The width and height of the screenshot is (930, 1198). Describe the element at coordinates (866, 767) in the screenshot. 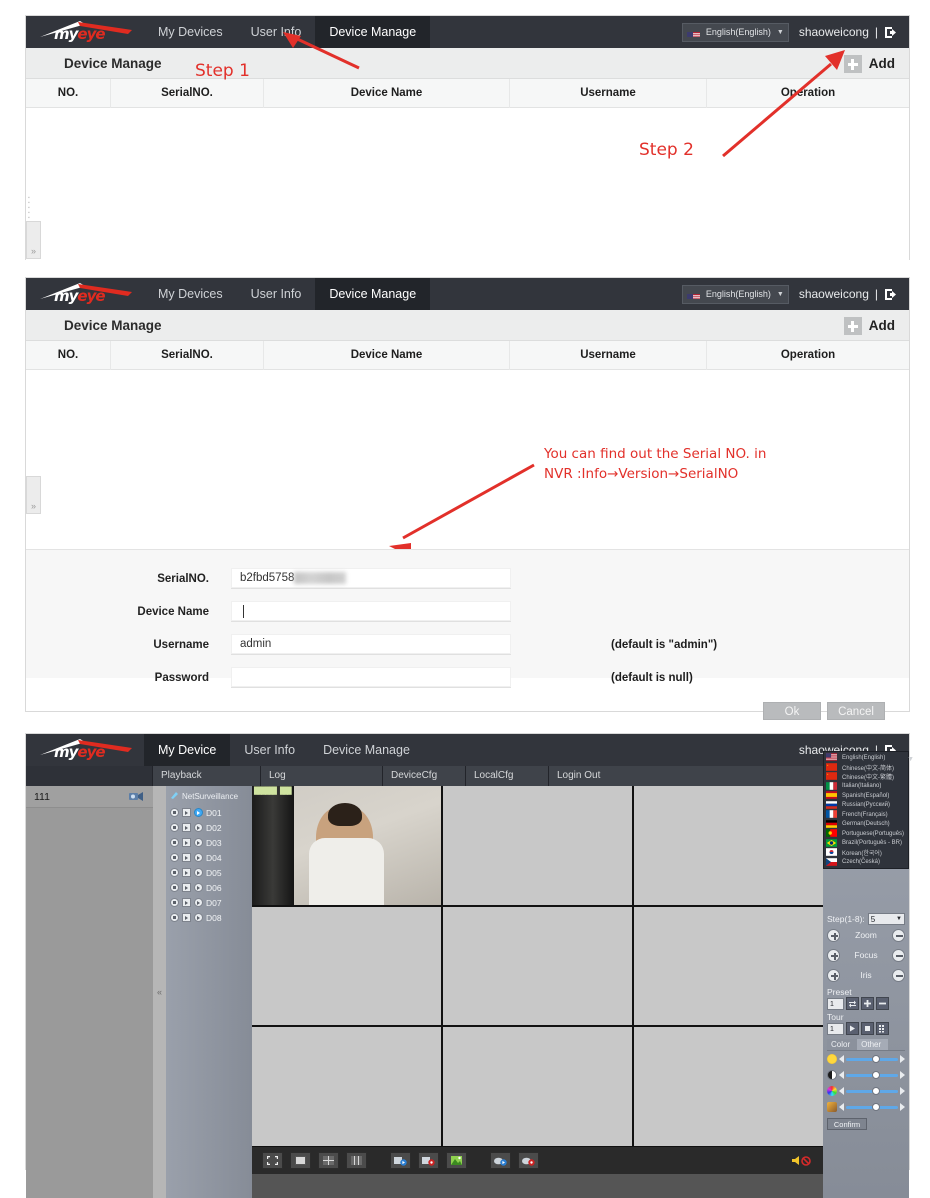

I see `lang-option-chinese-simplified: Chinese(中文-简体)` at that location.